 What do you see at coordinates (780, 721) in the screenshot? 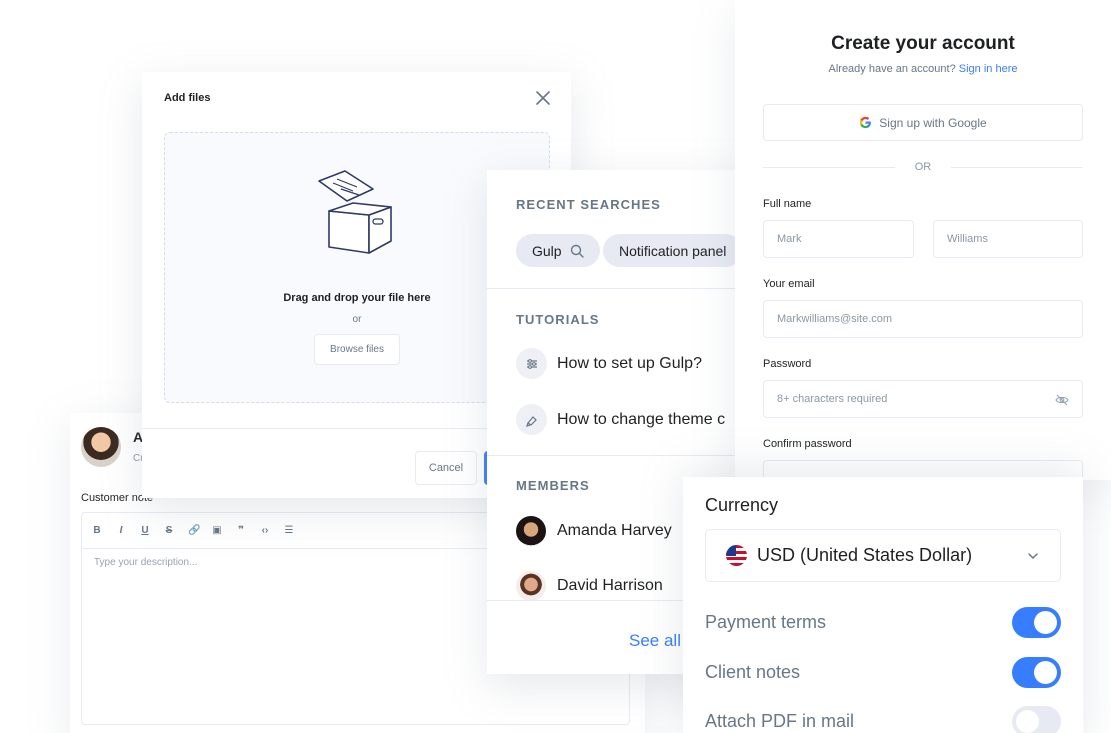
I see `toggle-label: Attach PDF in mail` at bounding box center [780, 721].